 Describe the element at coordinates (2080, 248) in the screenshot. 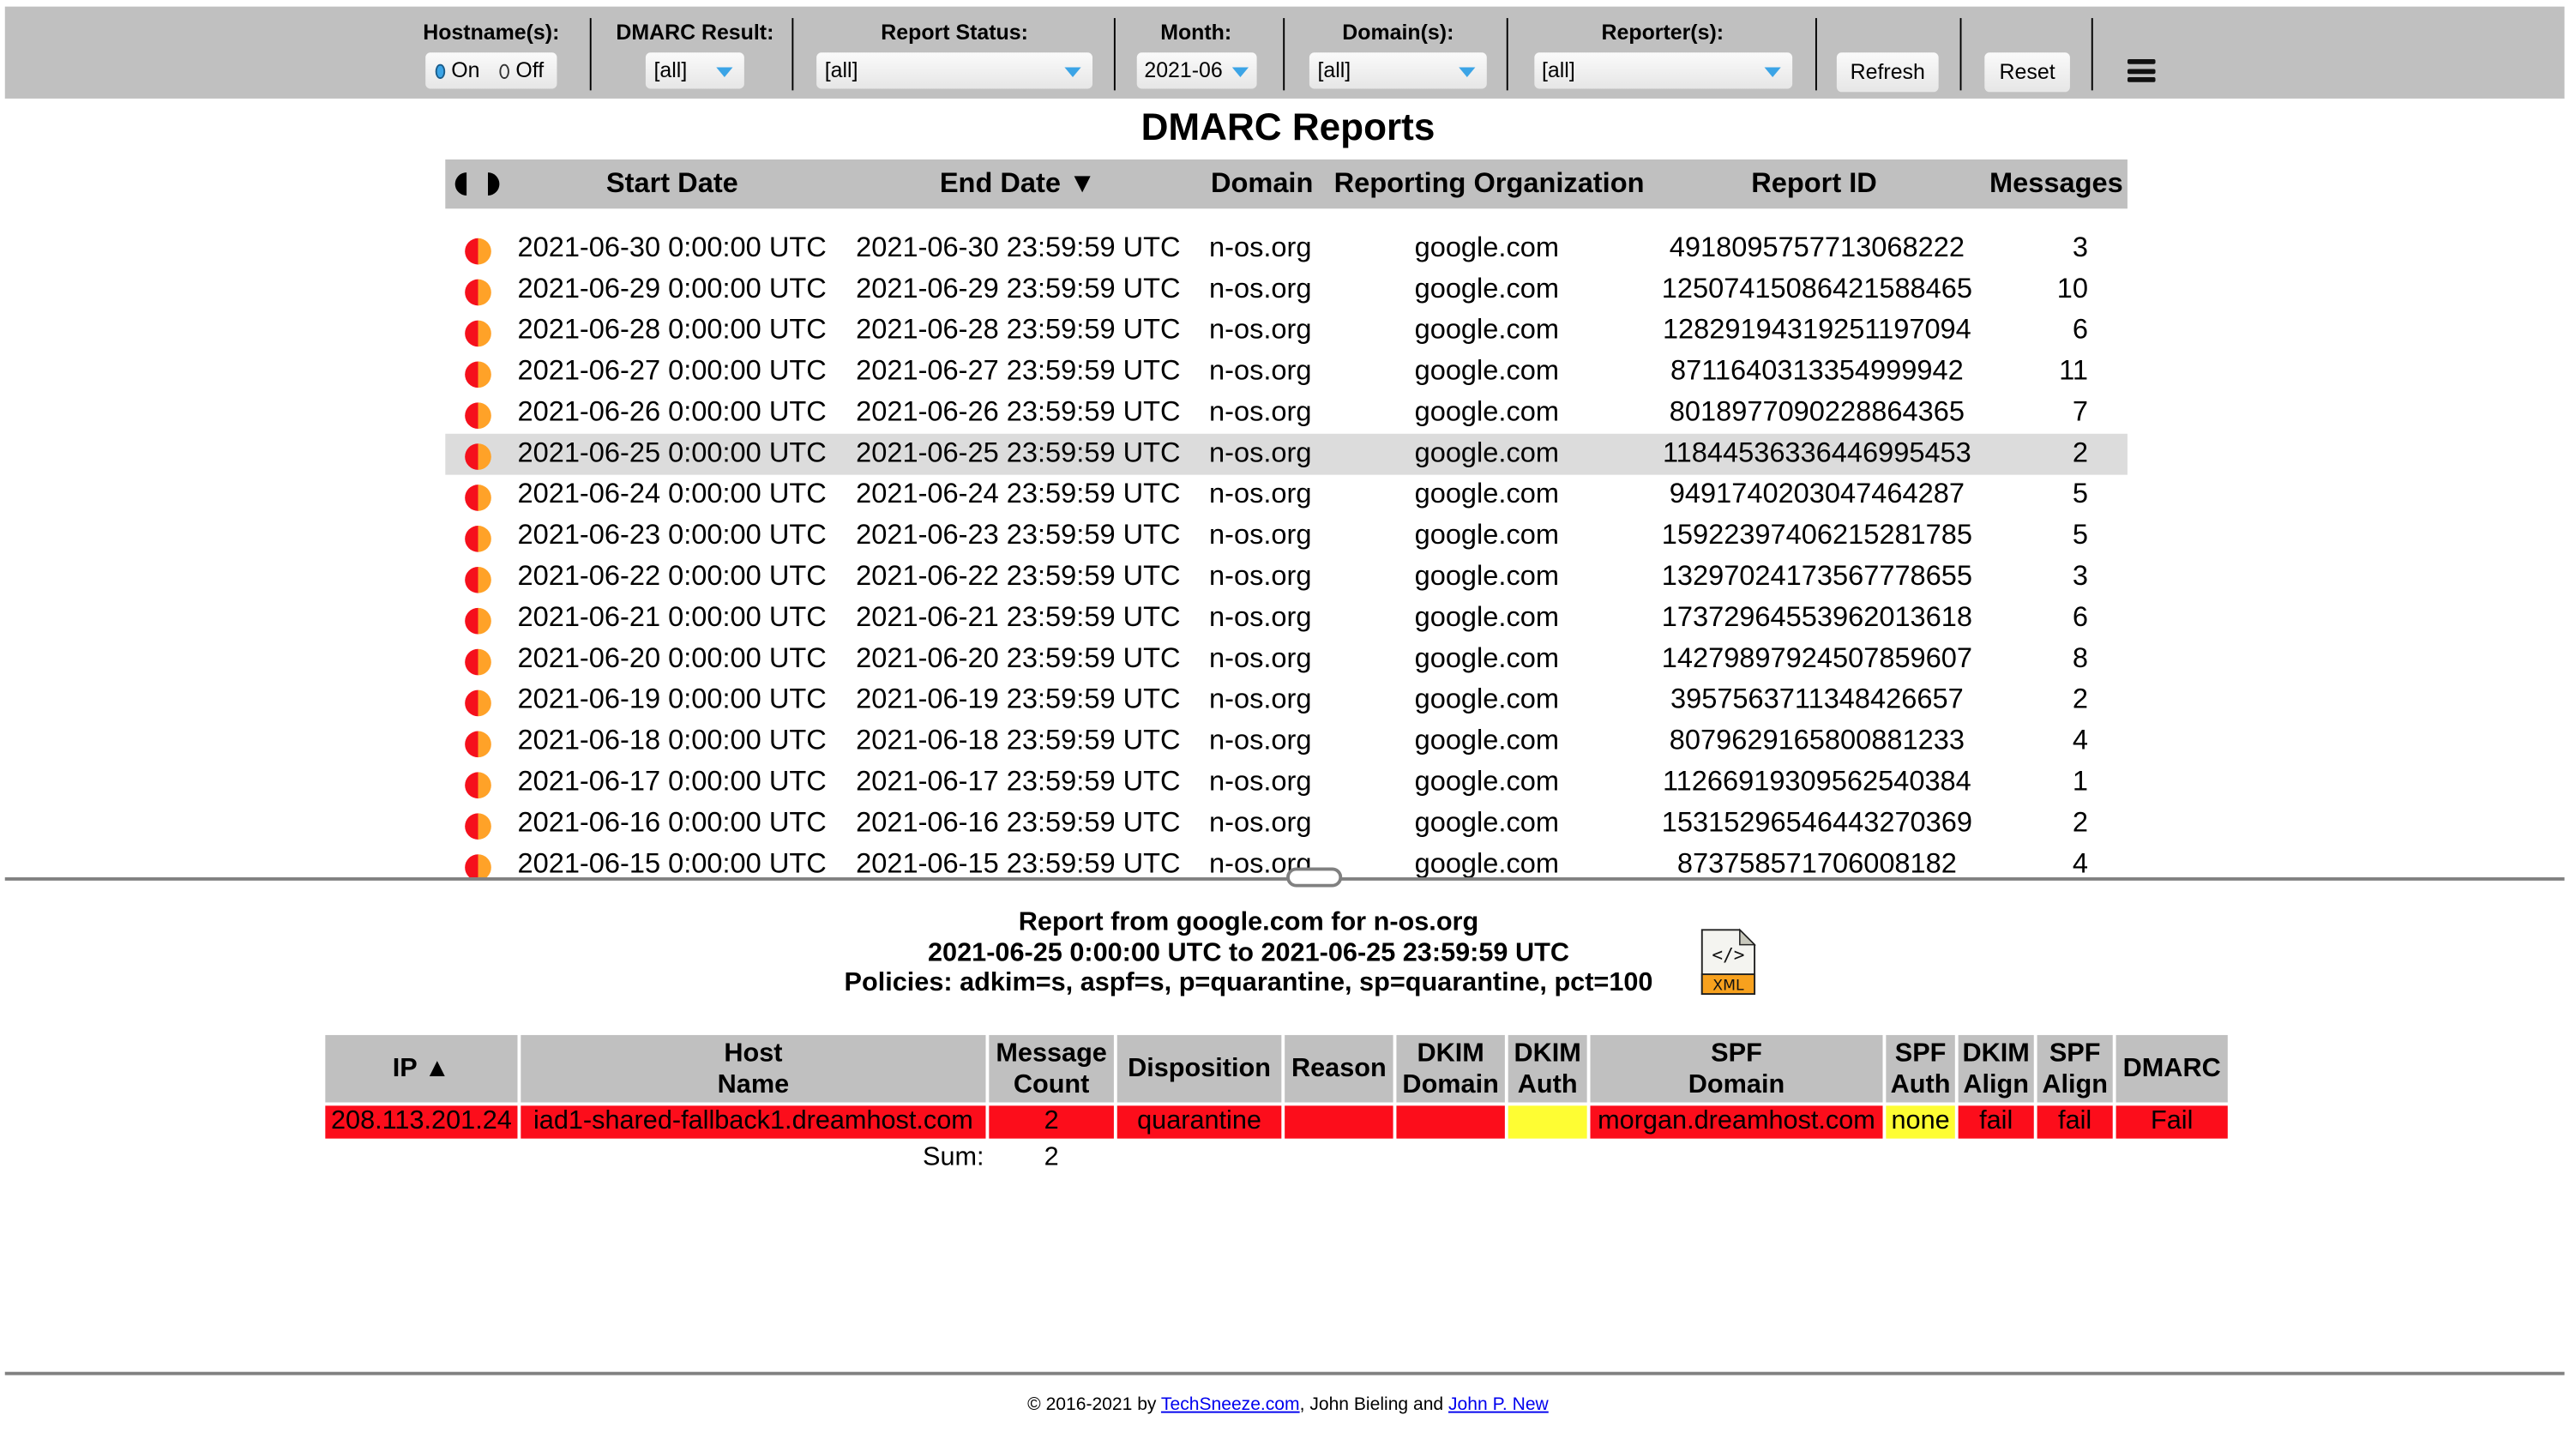

I see `cell-messages: 3` at that location.